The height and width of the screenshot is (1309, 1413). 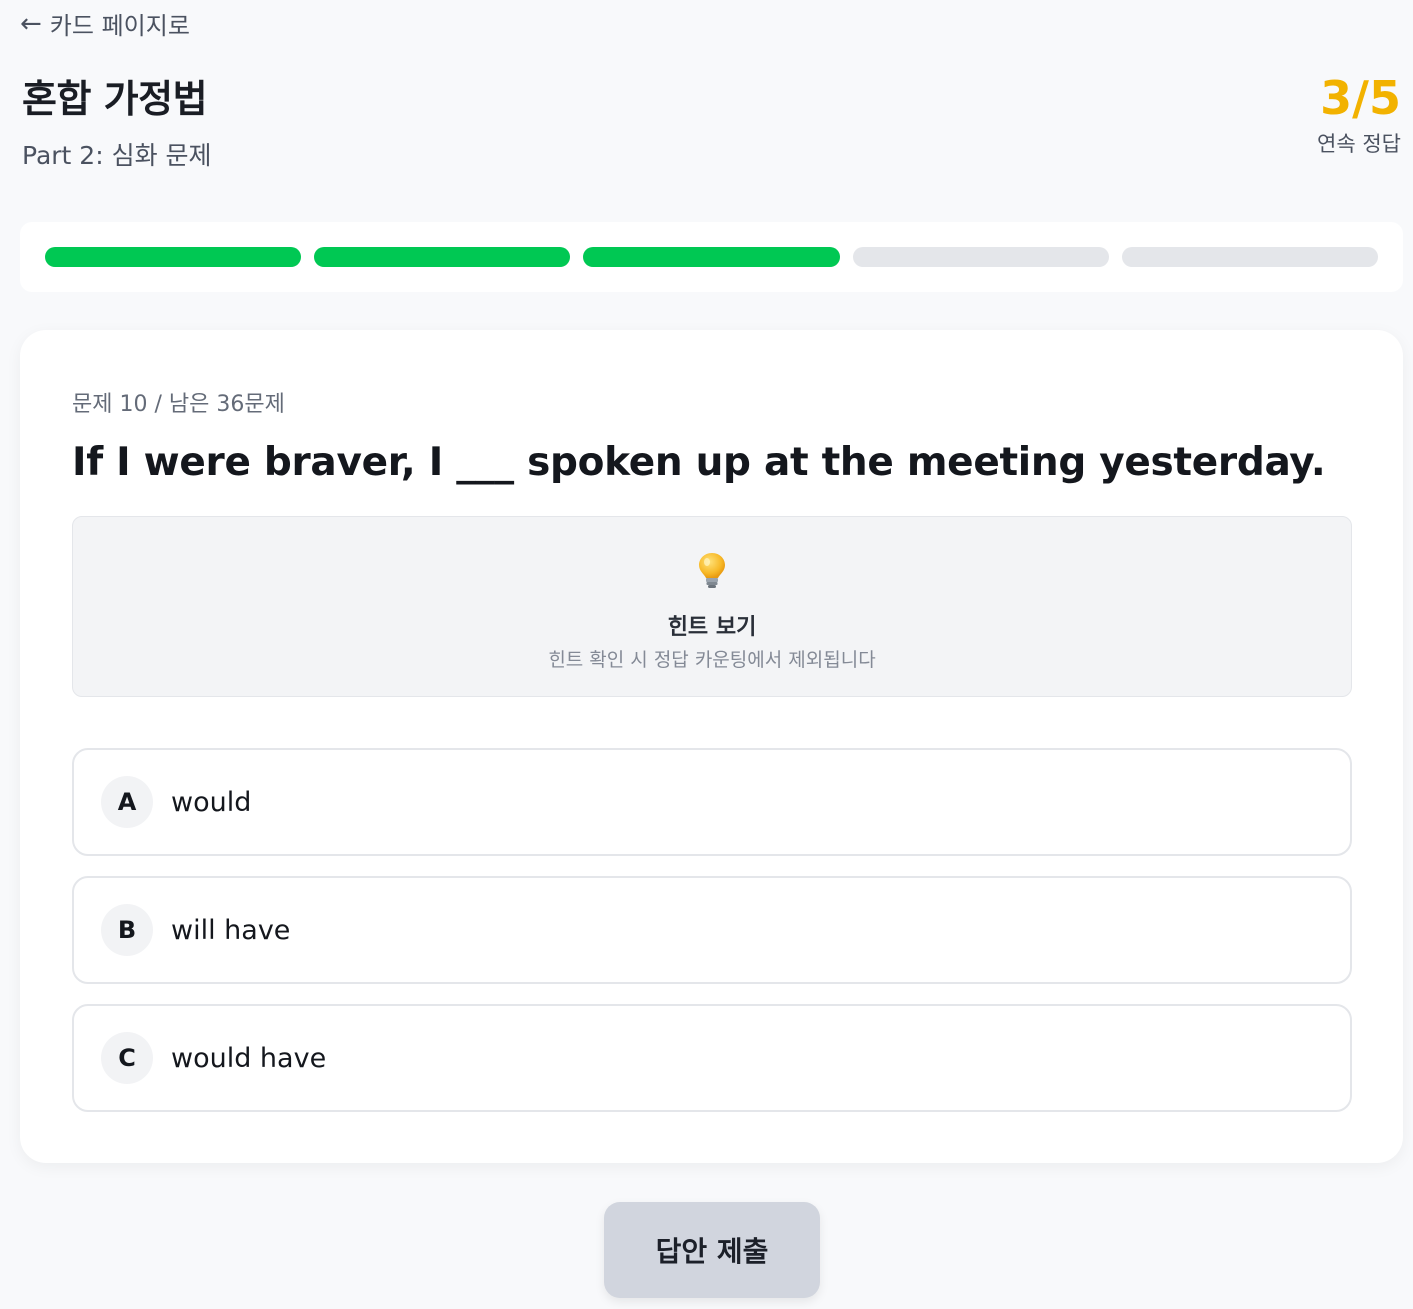 I want to click on streak-label: 연속 정답, so click(x=1359, y=144).